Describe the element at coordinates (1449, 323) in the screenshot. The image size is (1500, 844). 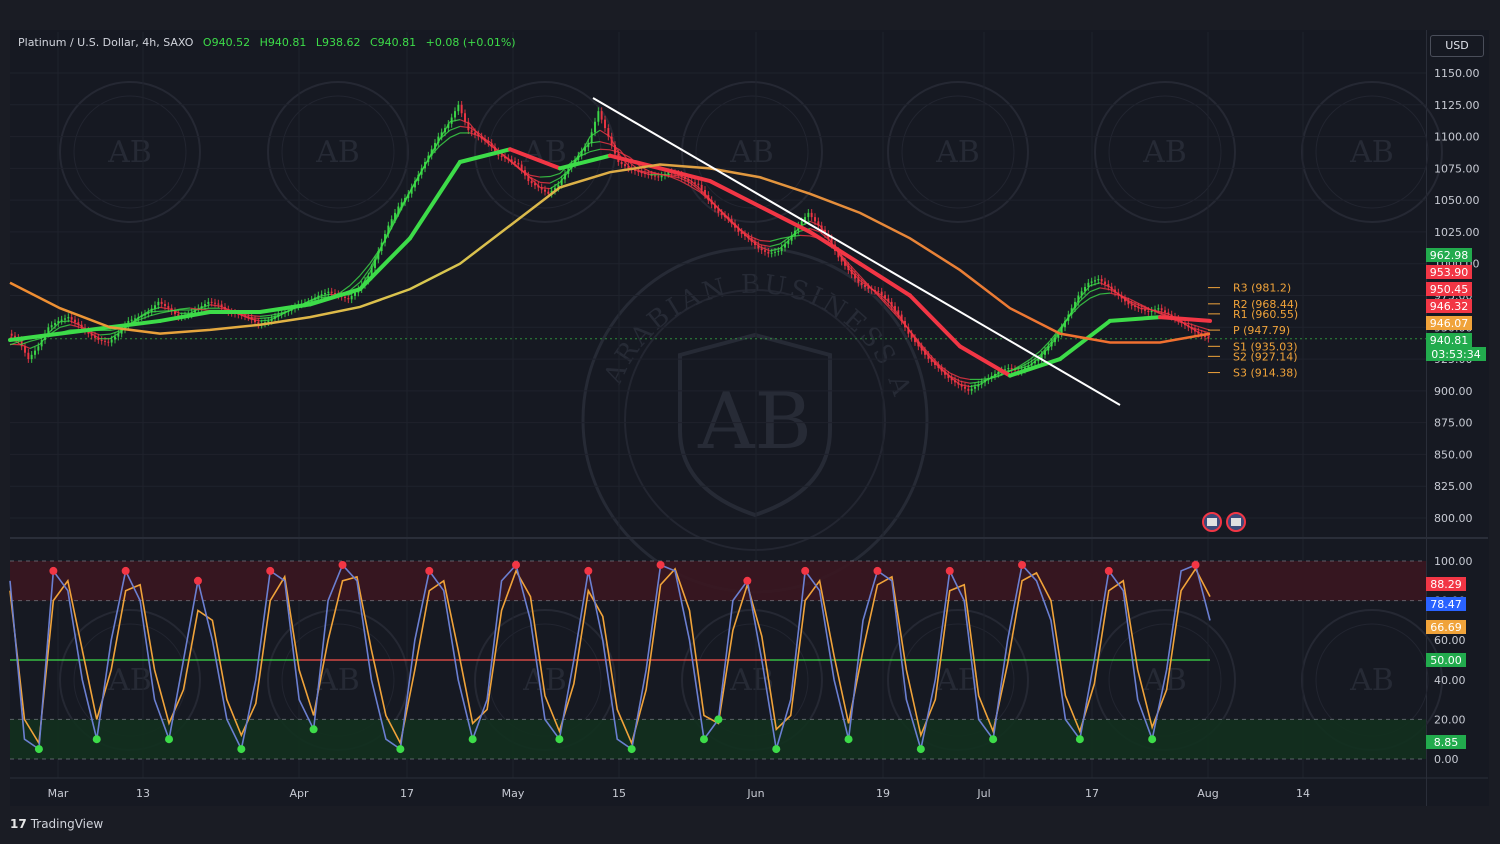
I see `price-tag-label: 946.07` at that location.